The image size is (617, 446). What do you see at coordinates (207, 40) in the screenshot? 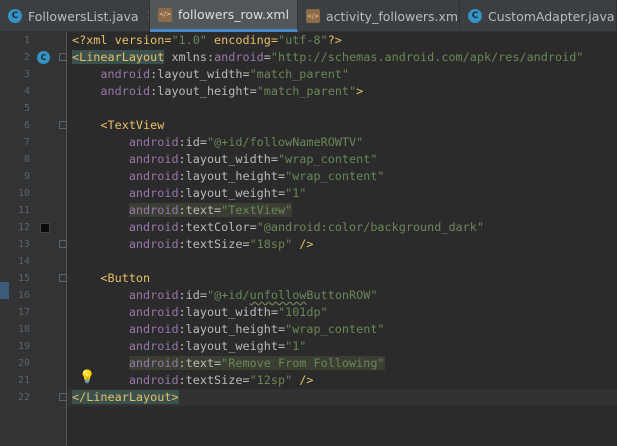
I see `code-line: <?xml version="1.0" encoding="utf-8"?>` at bounding box center [207, 40].